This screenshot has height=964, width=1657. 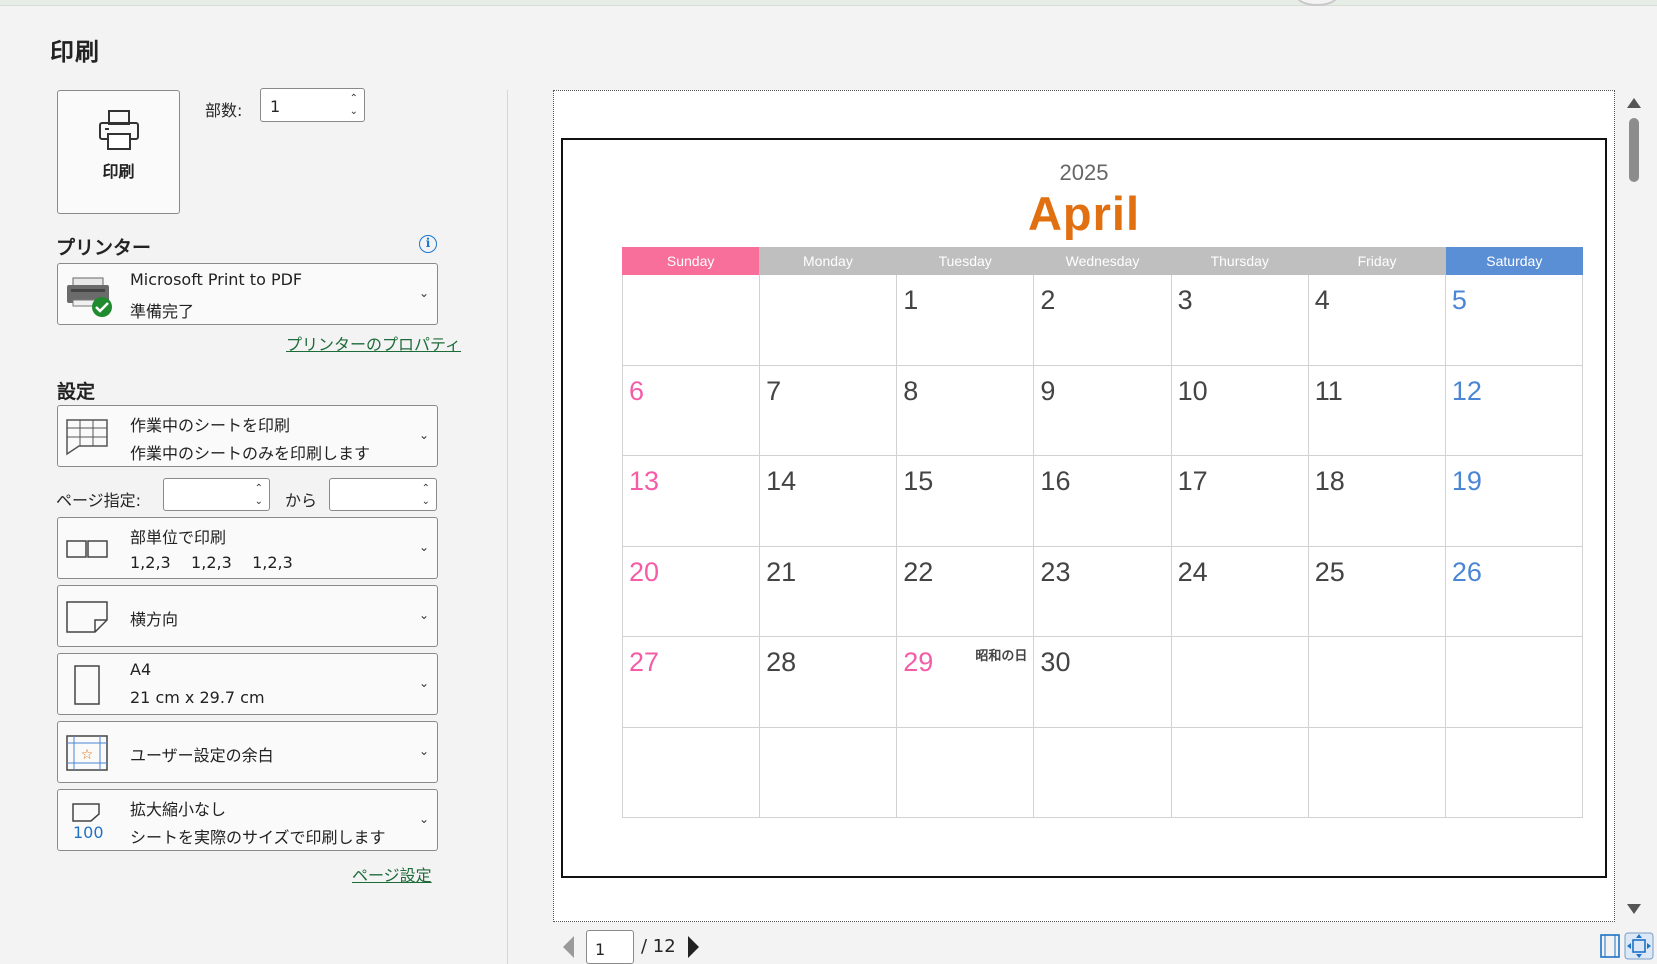 What do you see at coordinates (610, 947) in the screenshot?
I see `current-page-input: 1` at bounding box center [610, 947].